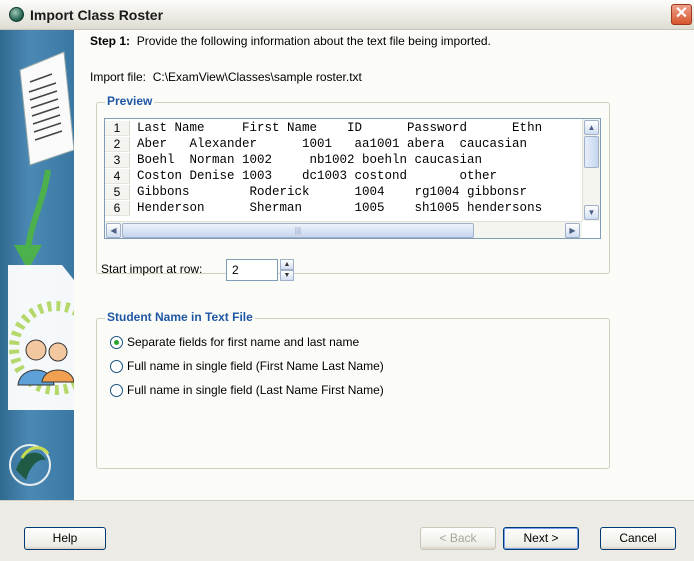 The image size is (694, 561). I want to click on title-bar: Import Class Roster ✕, so click(347, 15).